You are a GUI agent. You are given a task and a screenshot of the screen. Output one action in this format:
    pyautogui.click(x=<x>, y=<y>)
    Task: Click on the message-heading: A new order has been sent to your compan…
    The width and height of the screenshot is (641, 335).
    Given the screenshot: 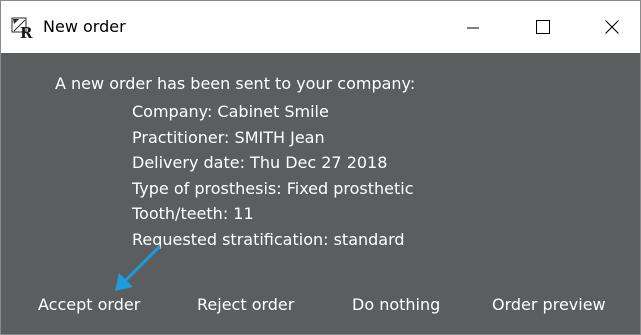 What is the action you would take?
    pyautogui.click(x=235, y=83)
    